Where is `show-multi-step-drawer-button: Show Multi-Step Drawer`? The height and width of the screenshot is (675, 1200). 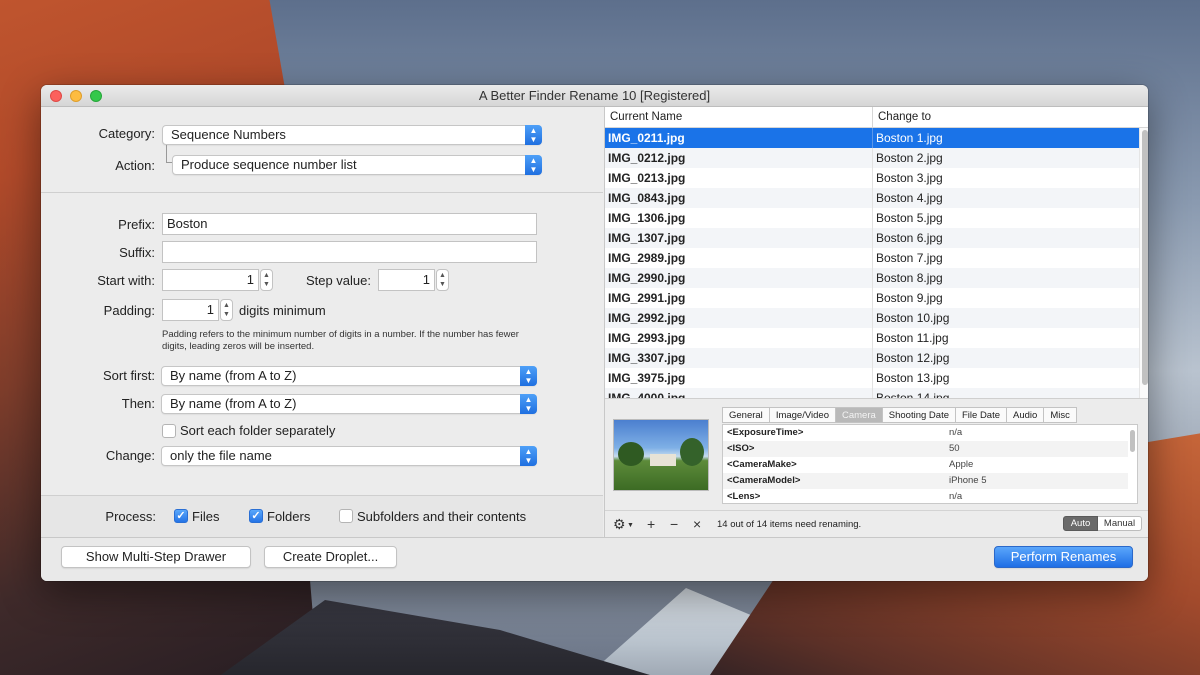
show-multi-step-drawer-button: Show Multi-Step Drawer is located at coordinates (156, 557).